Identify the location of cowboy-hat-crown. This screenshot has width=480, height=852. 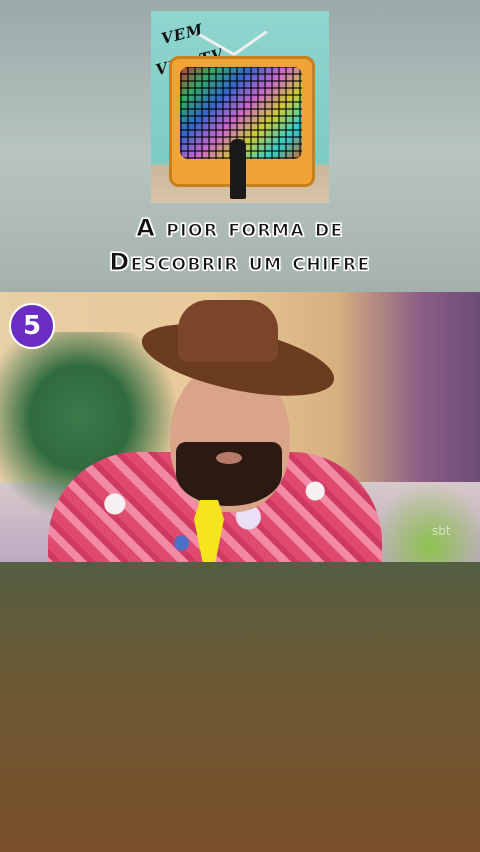
(228, 331).